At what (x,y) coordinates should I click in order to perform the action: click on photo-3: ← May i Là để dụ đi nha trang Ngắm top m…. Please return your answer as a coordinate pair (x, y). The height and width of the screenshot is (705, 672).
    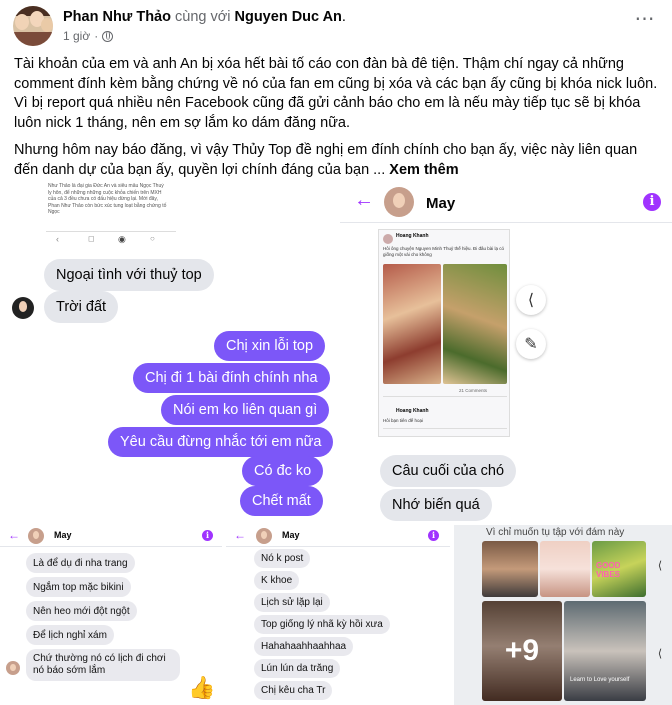
    Looking at the image, I should click on (111, 615).